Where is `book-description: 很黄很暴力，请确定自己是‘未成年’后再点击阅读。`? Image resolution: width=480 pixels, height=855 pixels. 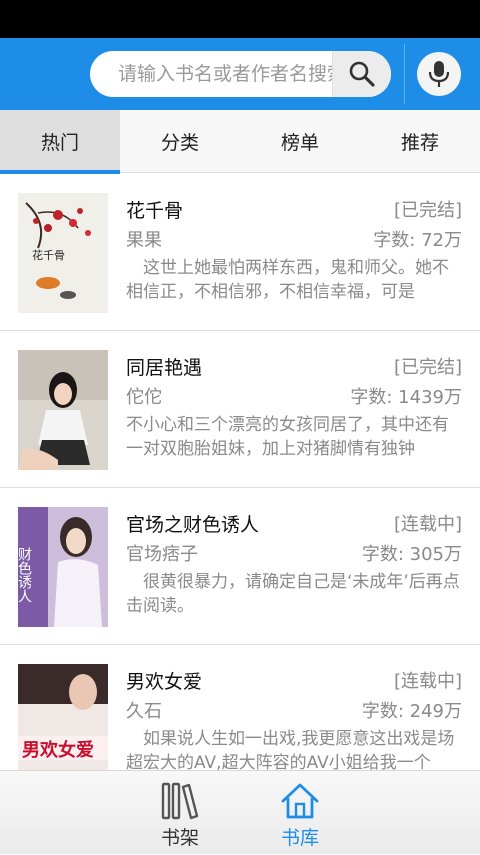 book-description: 很黄很暴力，请确定自己是‘未成年’后再点击阅读。 is located at coordinates (293, 594).